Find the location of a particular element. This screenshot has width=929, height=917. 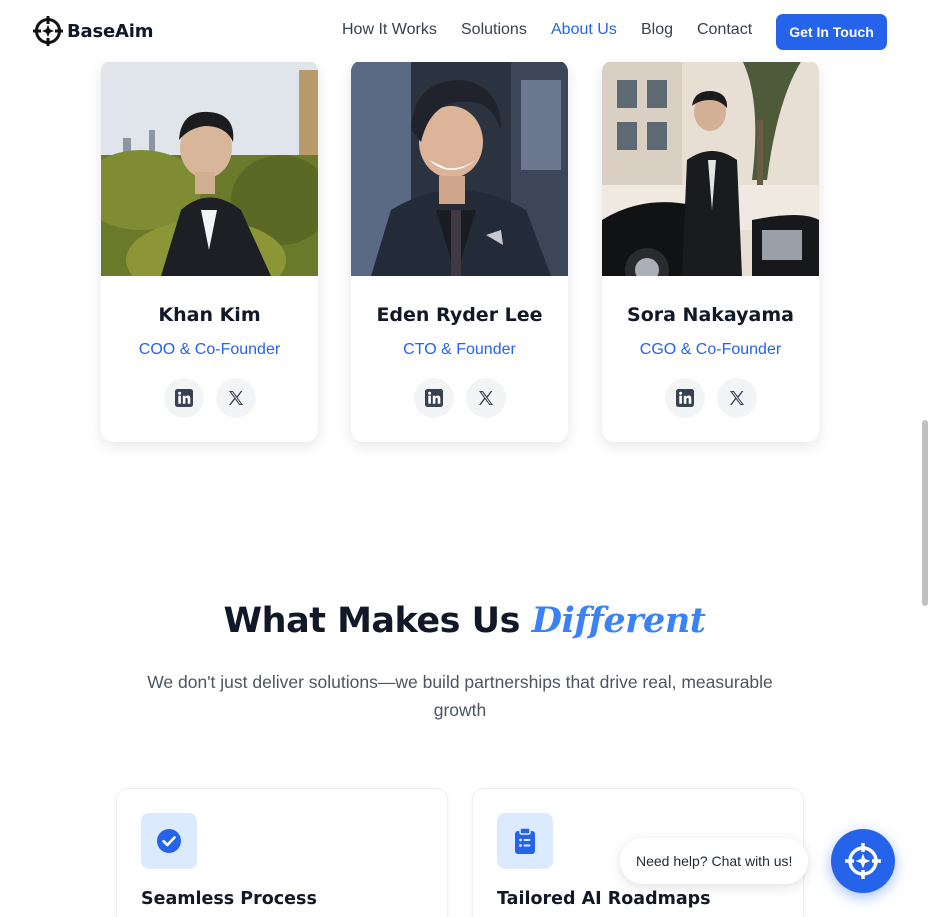

brand-logo: BaseAim is located at coordinates (92, 31).